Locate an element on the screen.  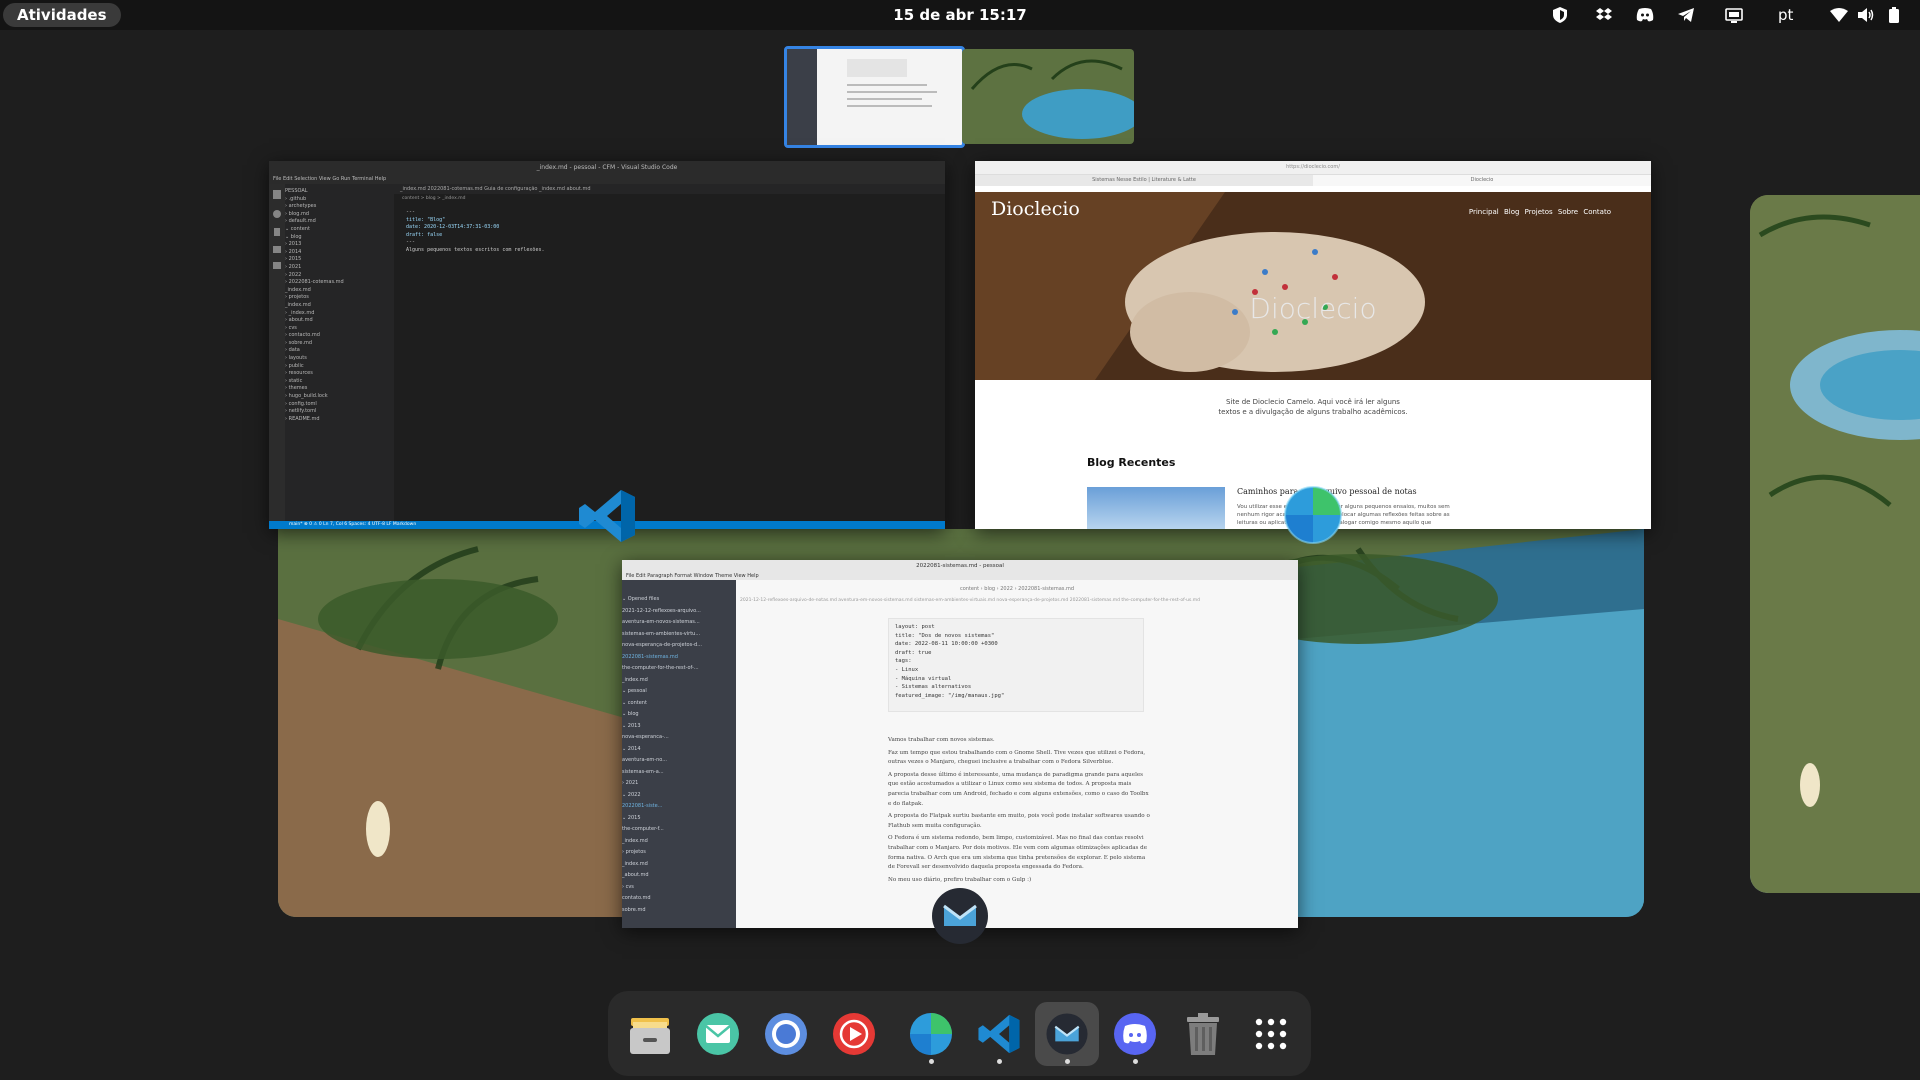
sidebar-item: ⌄ 2022 is located at coordinates (679, 796).